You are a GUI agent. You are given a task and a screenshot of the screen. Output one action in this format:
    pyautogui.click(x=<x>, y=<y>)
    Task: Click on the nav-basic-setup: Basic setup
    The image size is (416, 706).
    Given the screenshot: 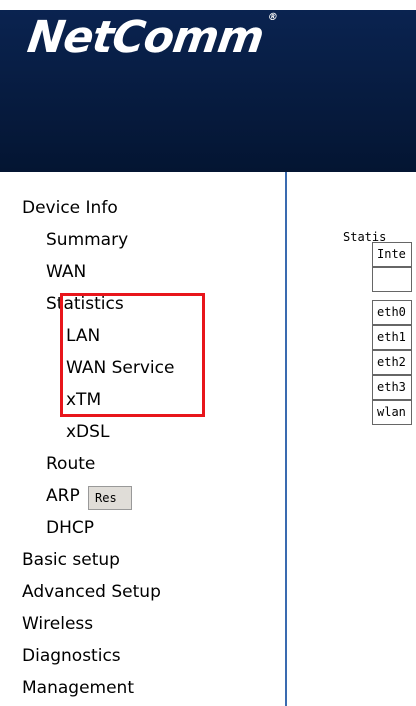 What is the action you would take?
    pyautogui.click(x=71, y=560)
    